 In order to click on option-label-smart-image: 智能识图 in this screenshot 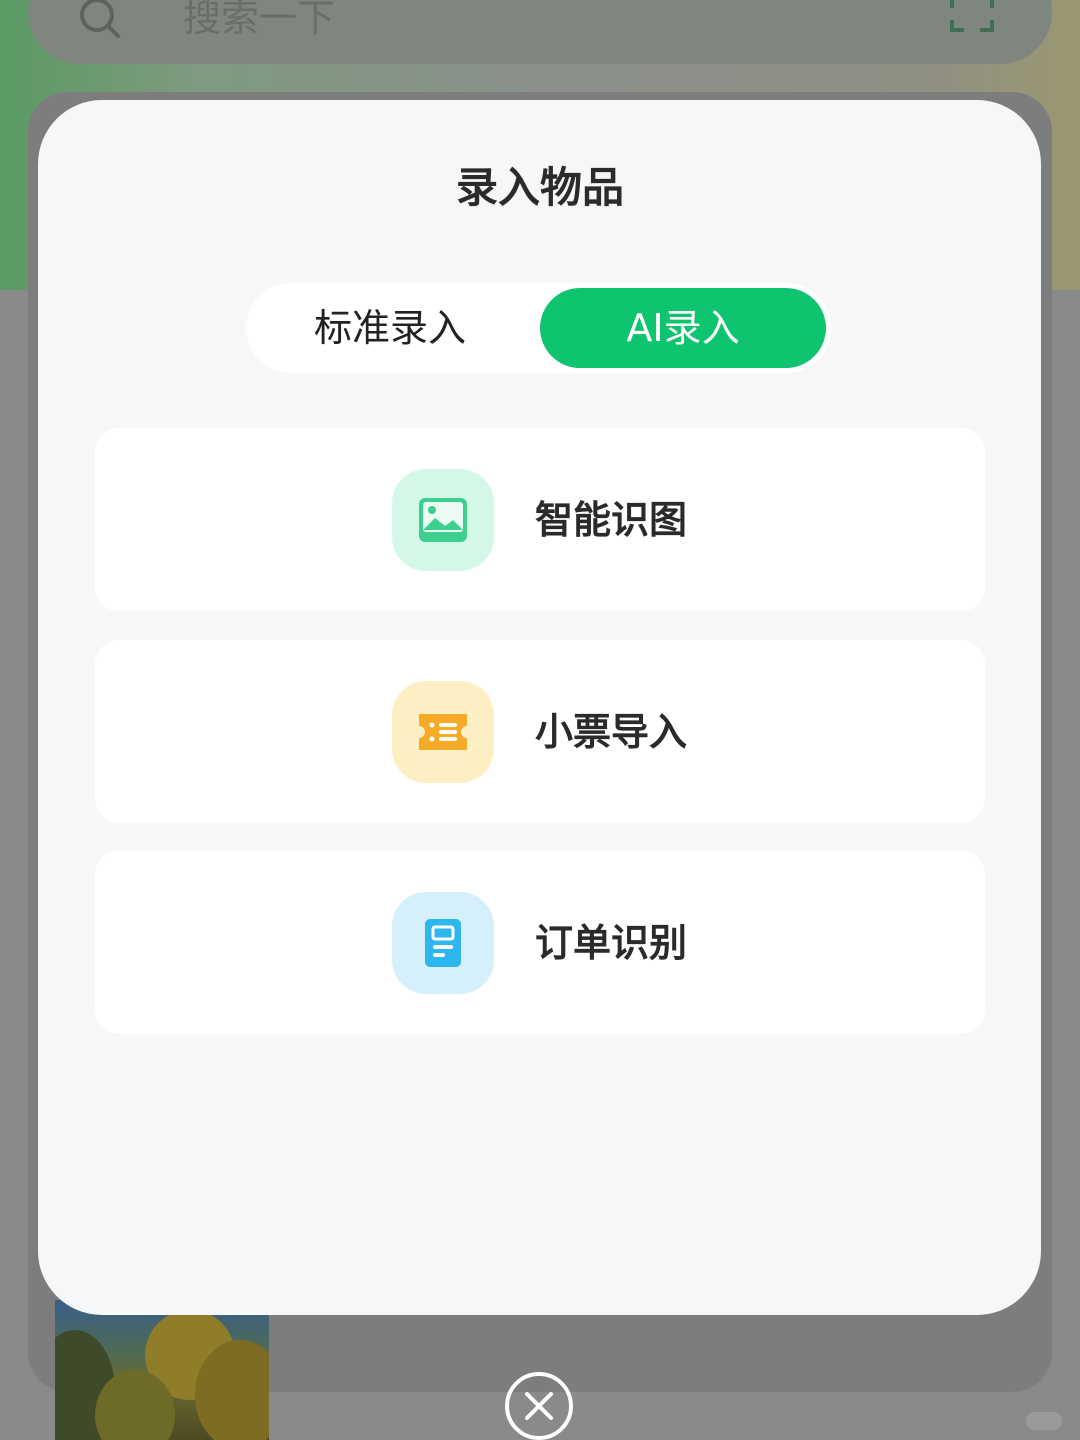, I will do `click(611, 520)`.